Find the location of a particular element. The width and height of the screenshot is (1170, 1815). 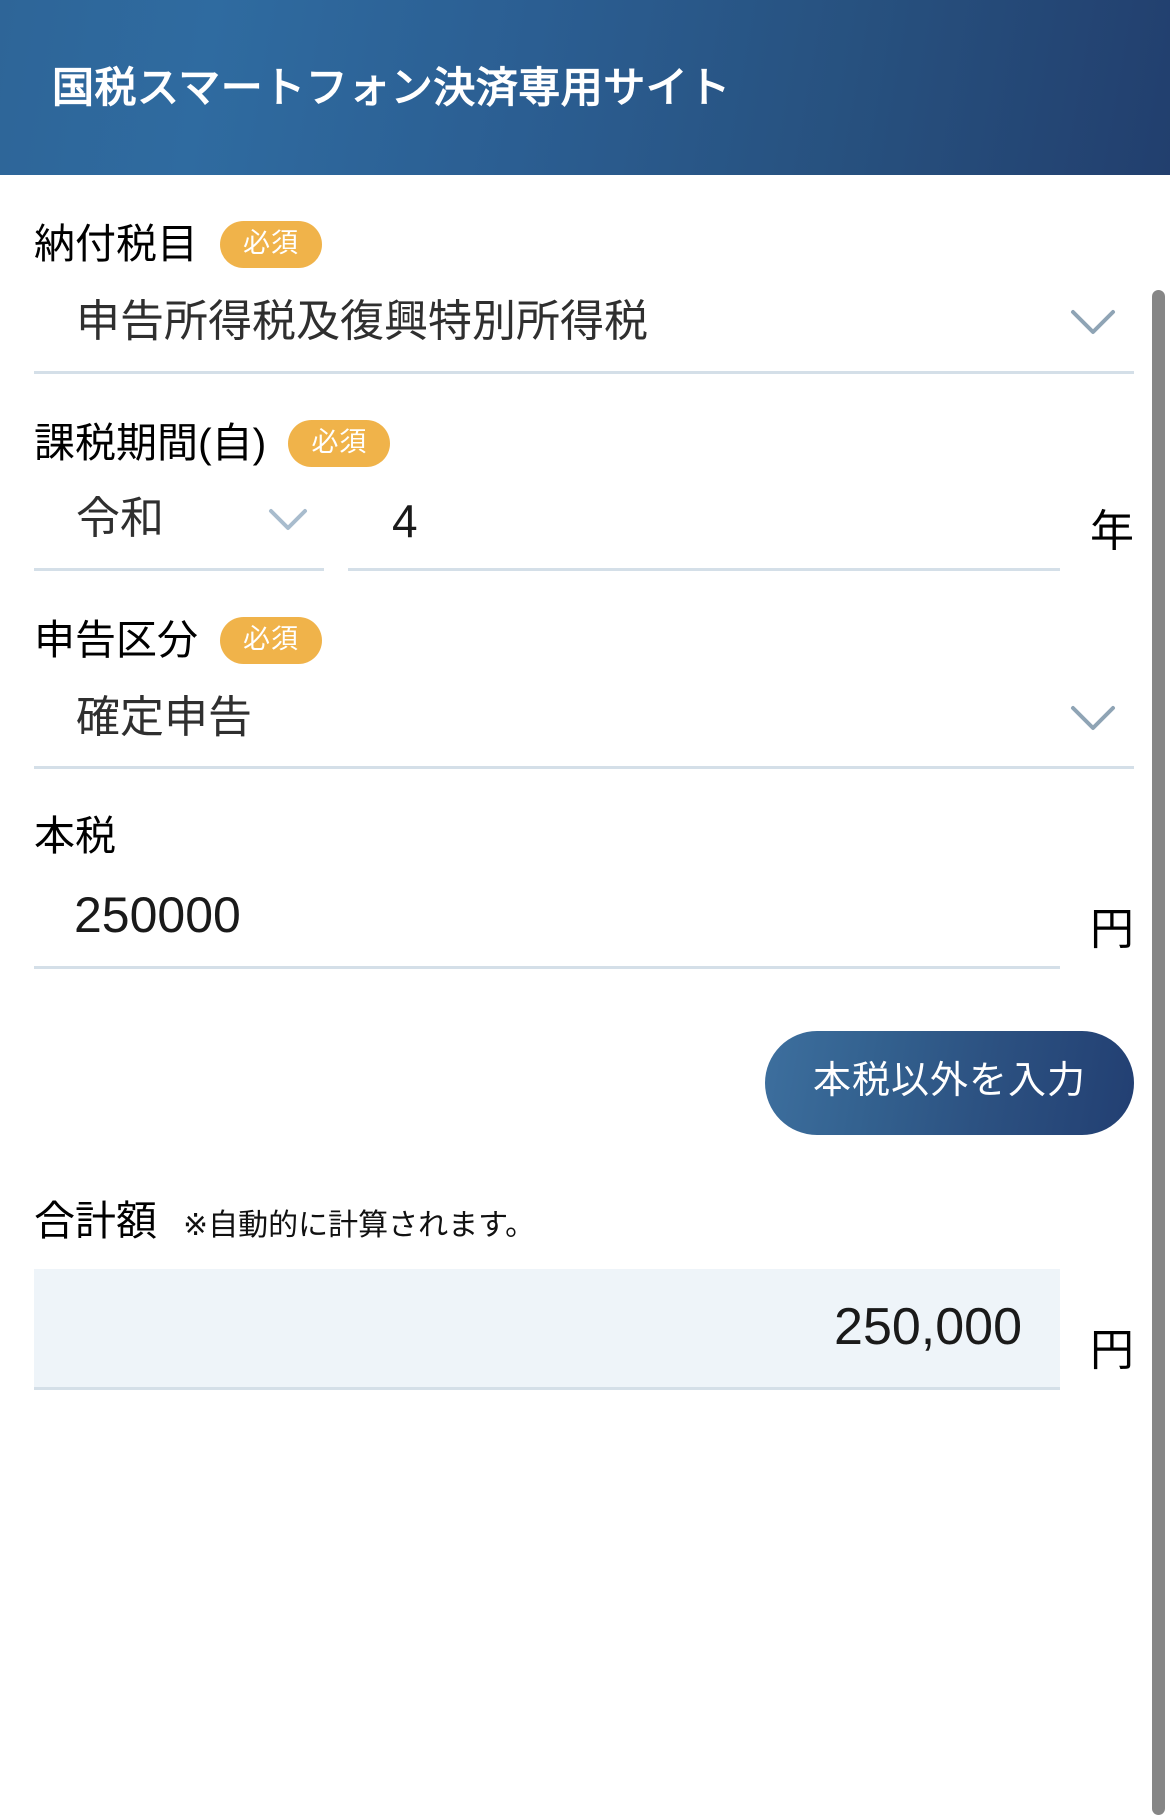

total-amount-note: ※自動的に計算されます。 is located at coordinates (359, 1226).